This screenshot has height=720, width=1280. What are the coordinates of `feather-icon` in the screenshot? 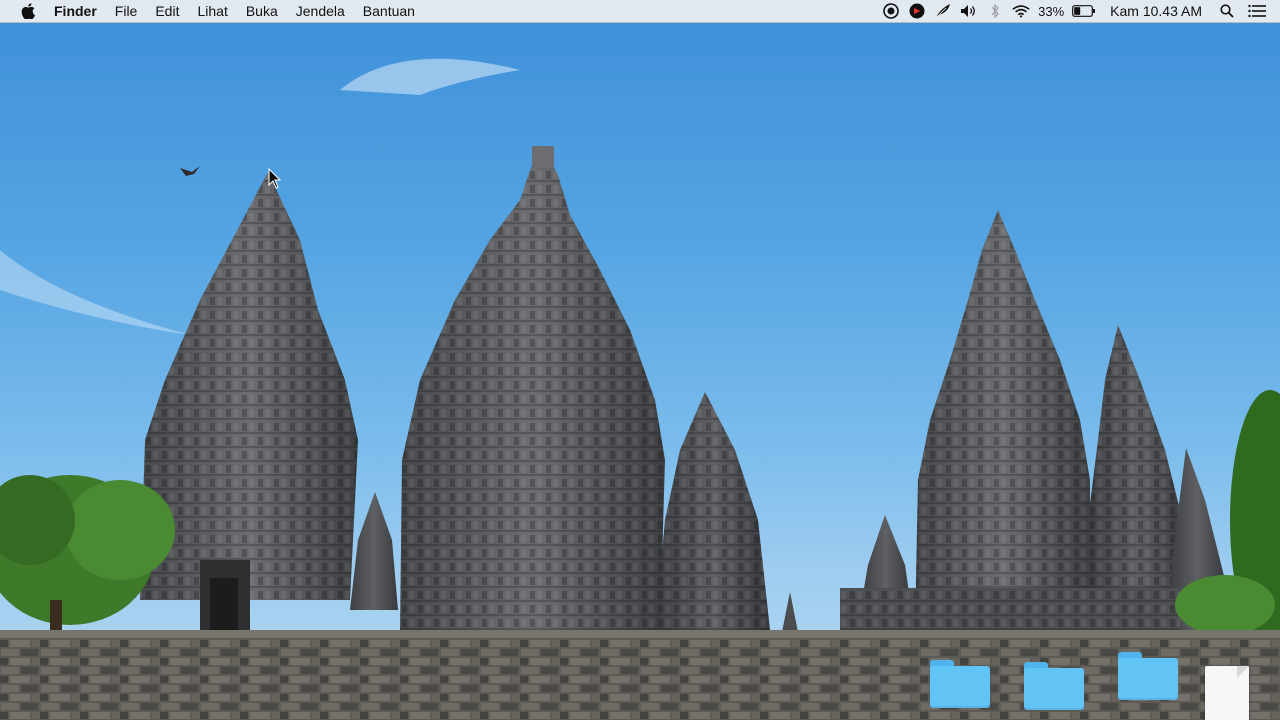 It's located at (943, 11).